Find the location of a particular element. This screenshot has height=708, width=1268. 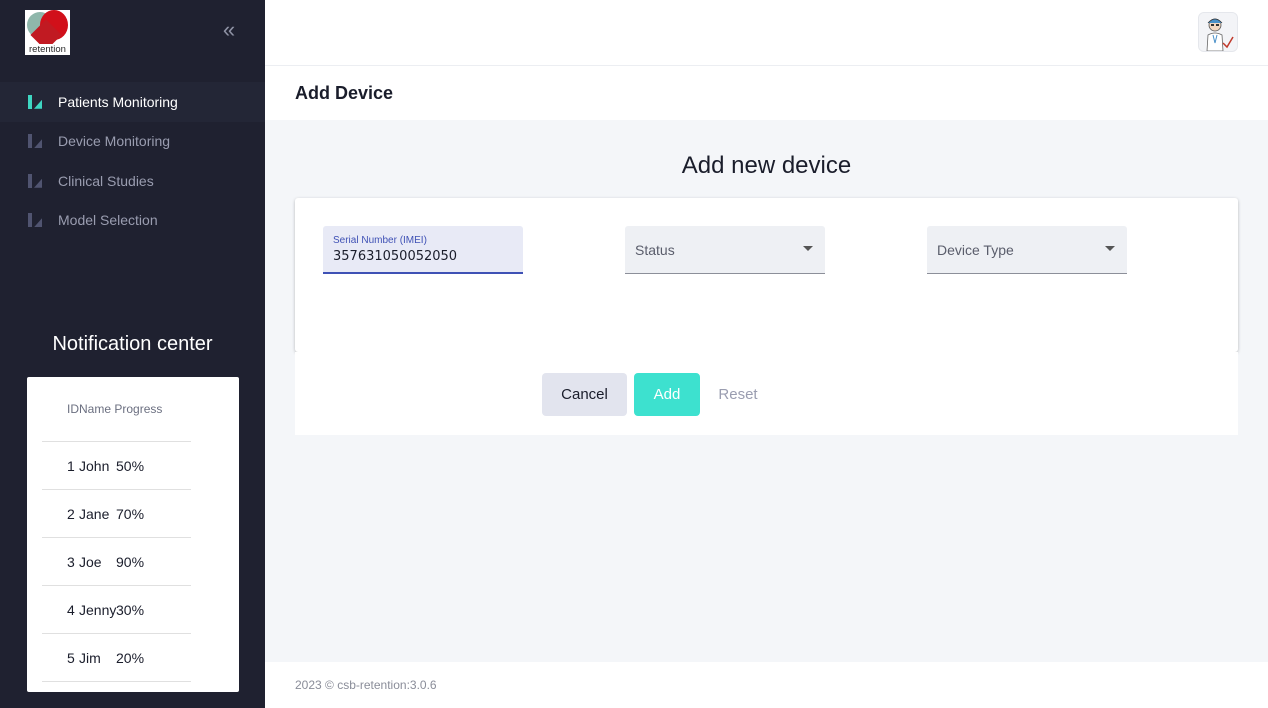

header-name: Name is located at coordinates (95, 409).